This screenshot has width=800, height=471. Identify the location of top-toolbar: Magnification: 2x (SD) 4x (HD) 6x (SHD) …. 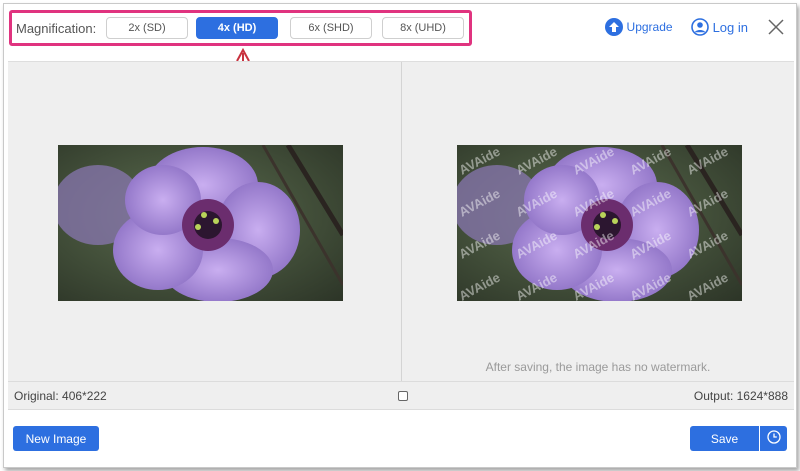
(400, 32).